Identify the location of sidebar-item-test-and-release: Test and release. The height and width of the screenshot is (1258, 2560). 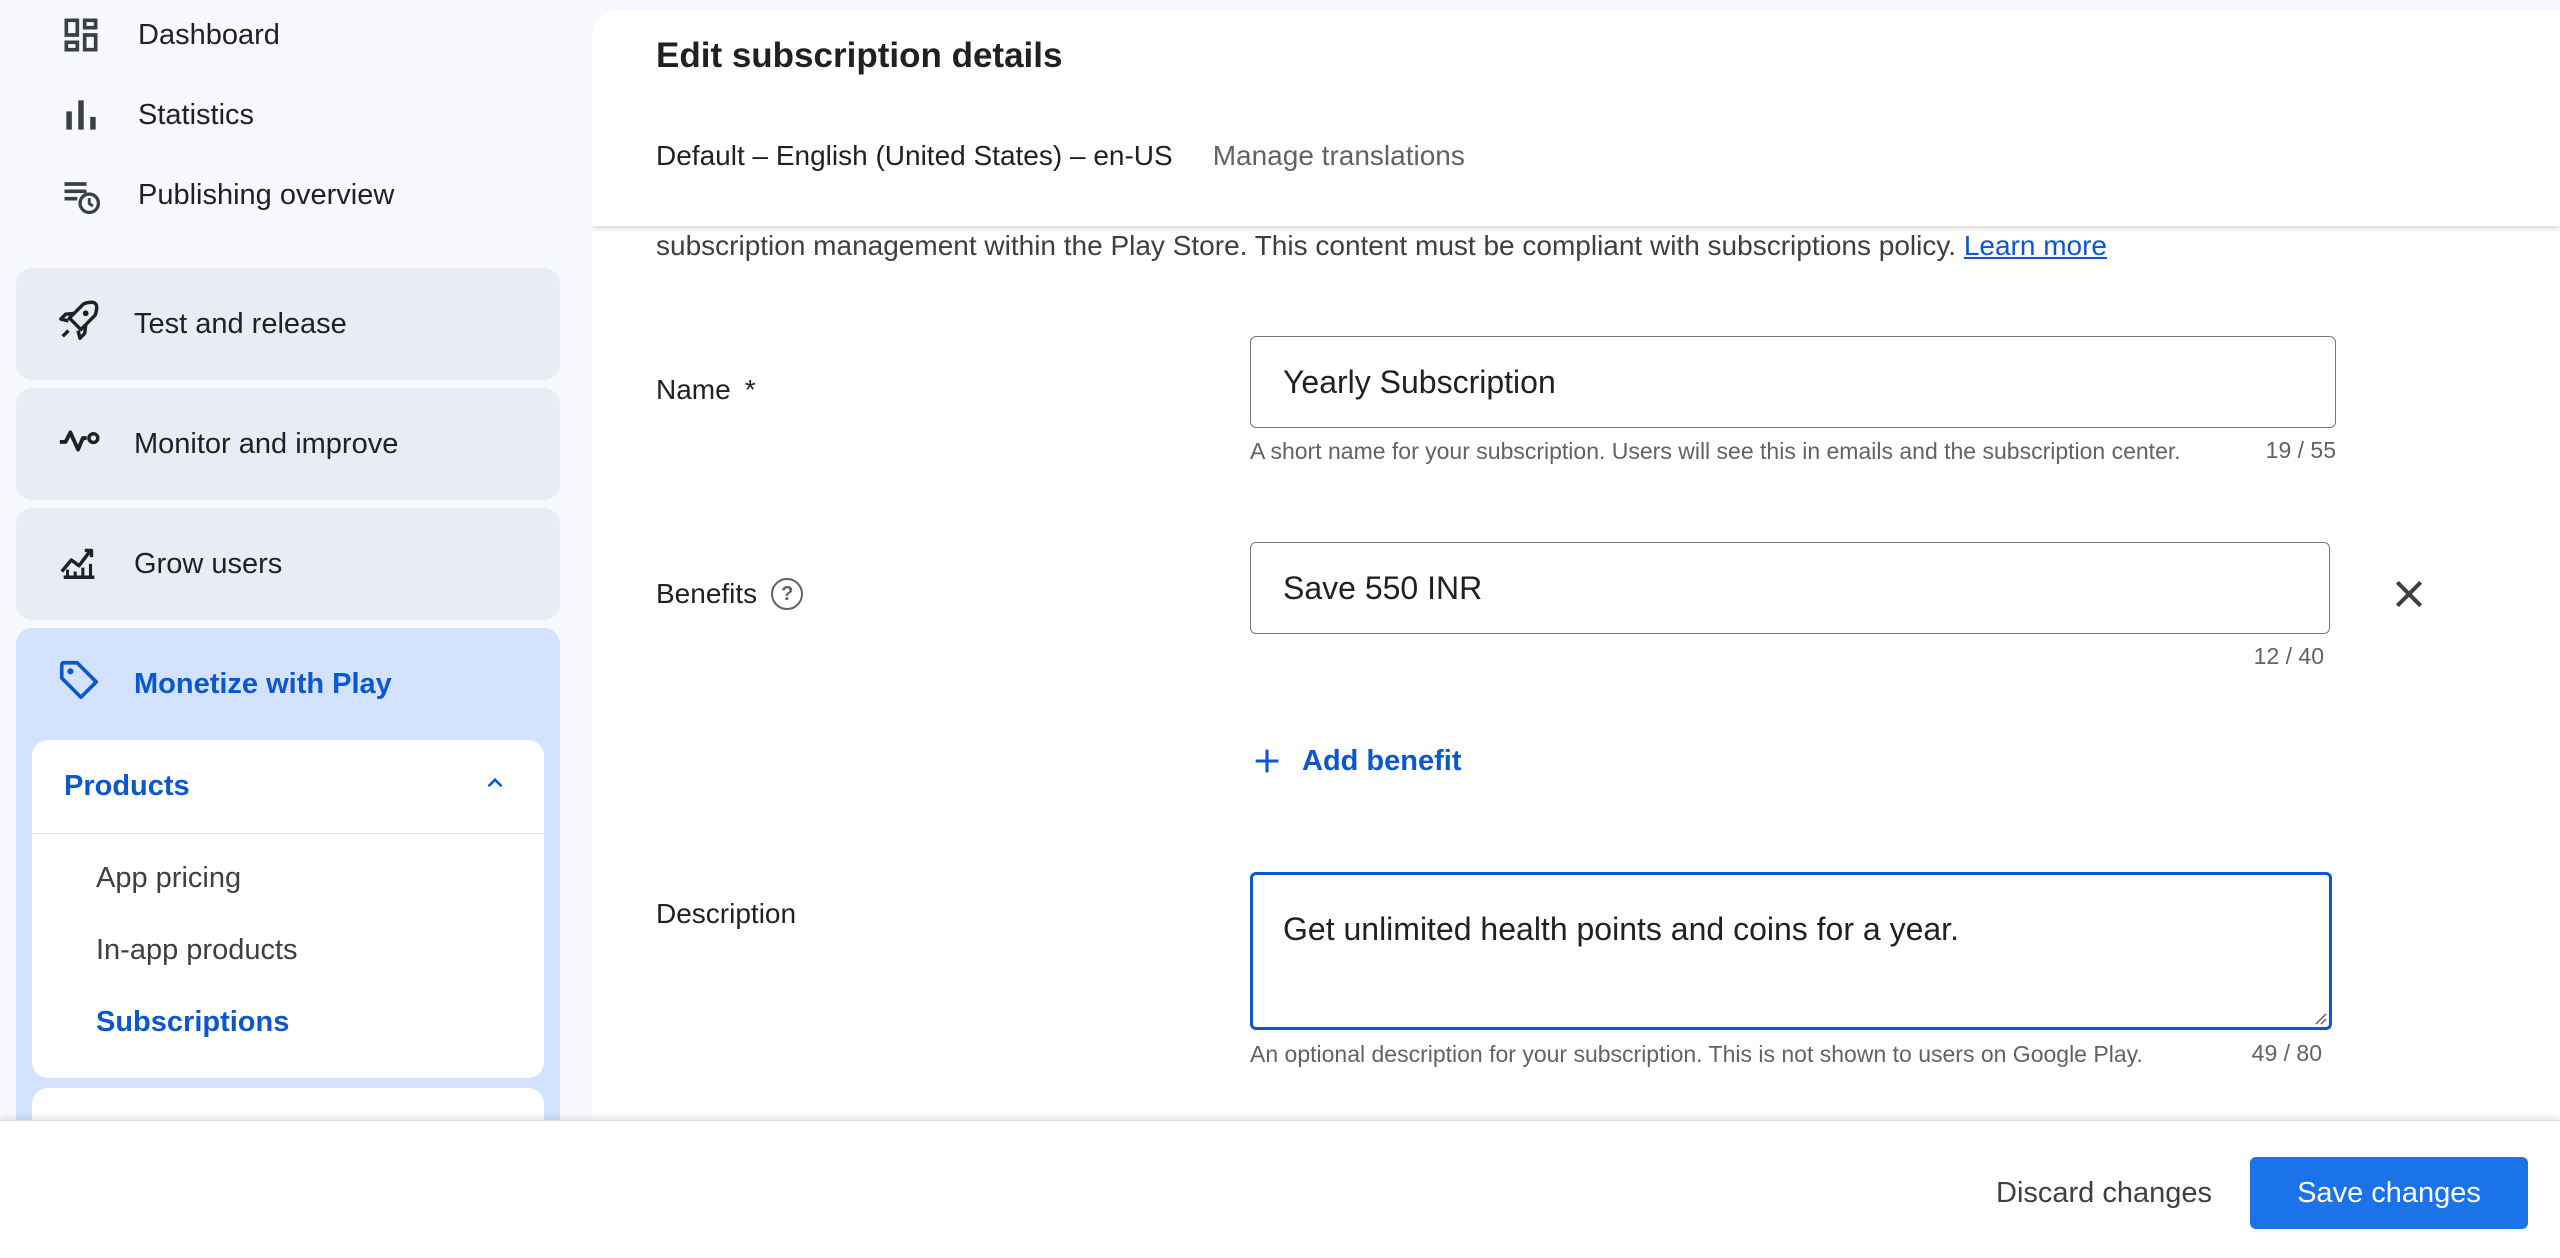
(288, 324).